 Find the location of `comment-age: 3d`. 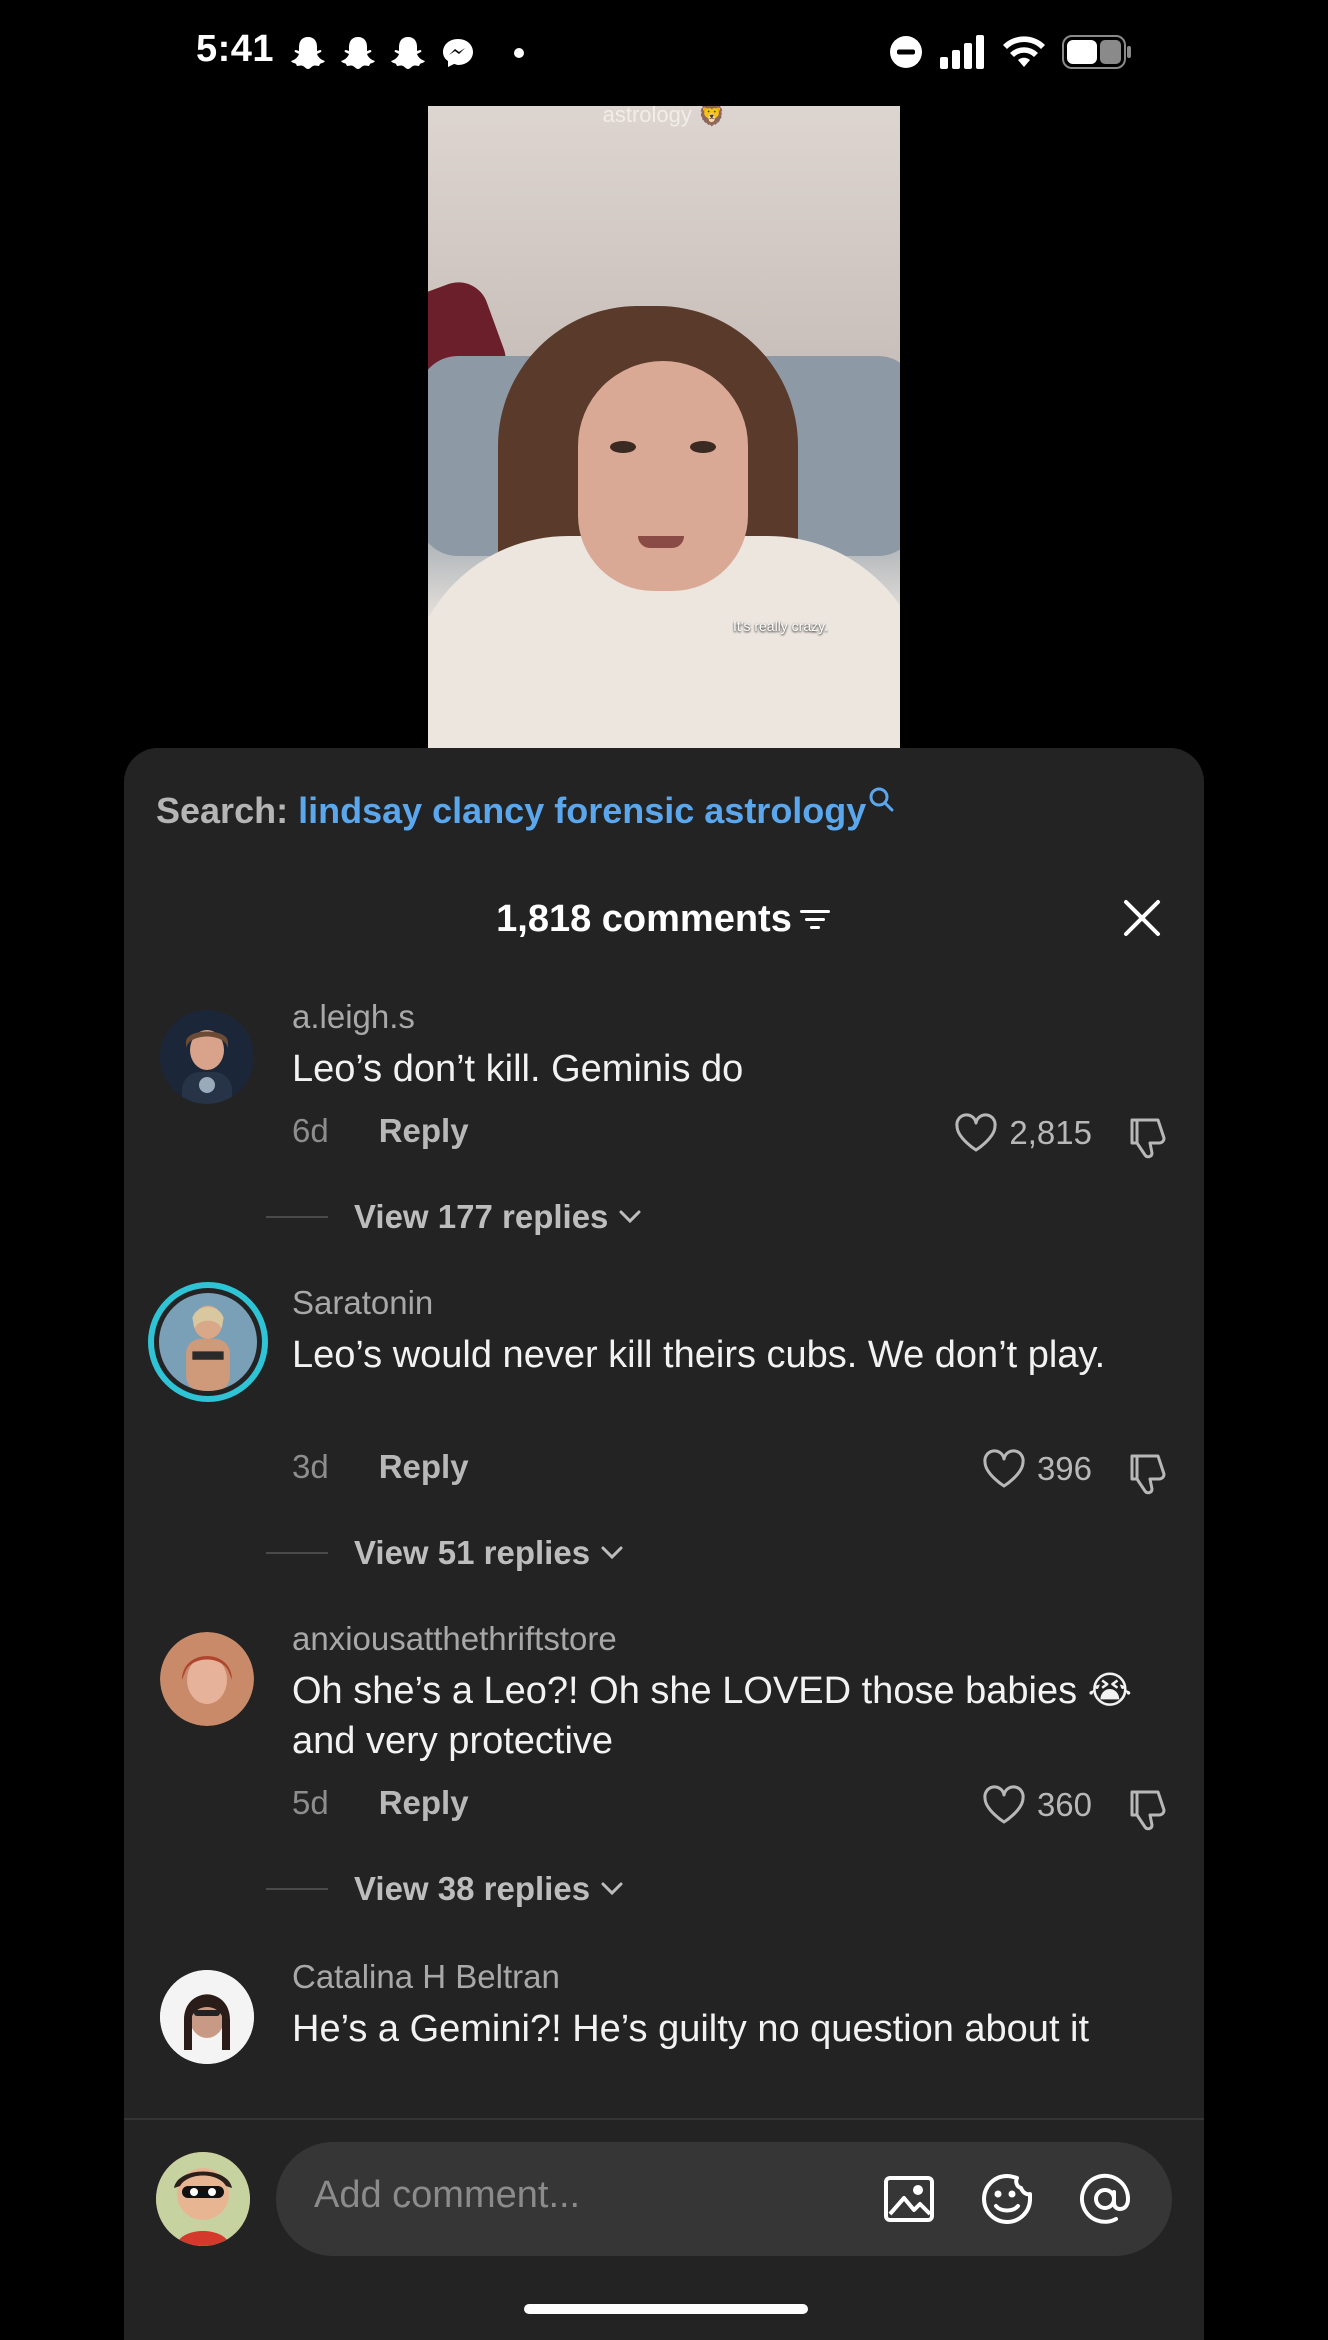

comment-age: 3d is located at coordinates (310, 1466).